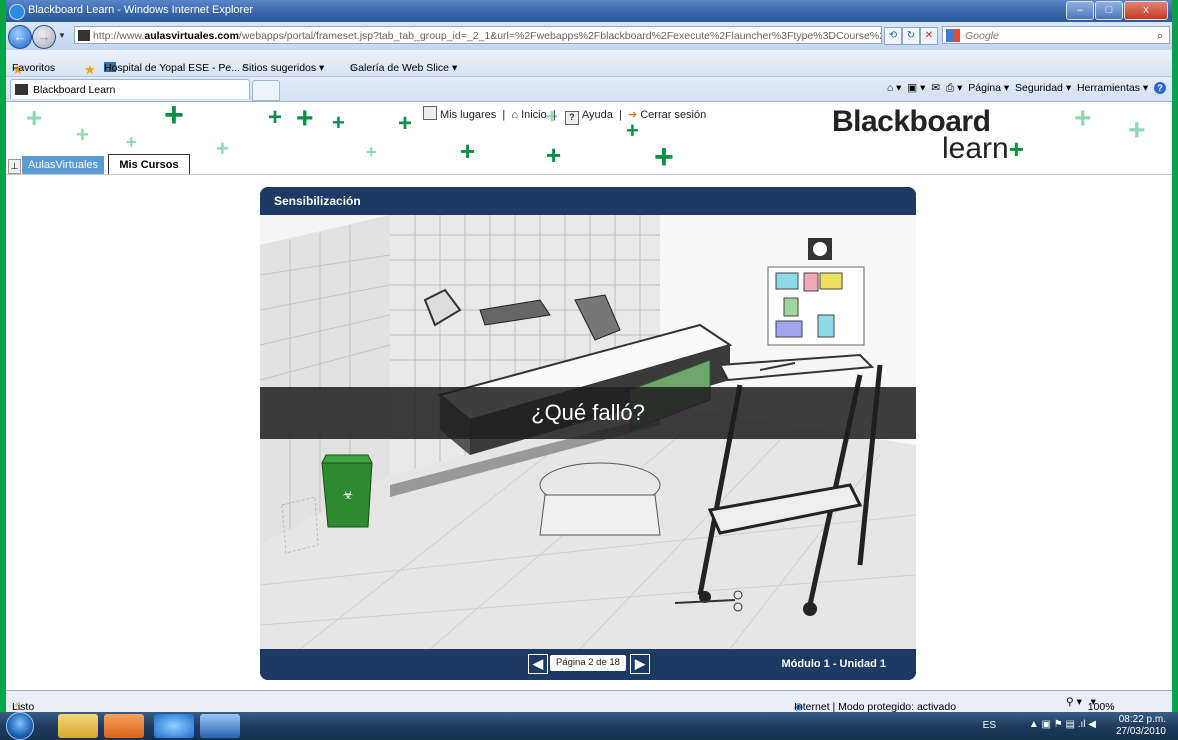 The height and width of the screenshot is (740, 1178). What do you see at coordinates (17, 12) in the screenshot?
I see `ie-logo-icon` at bounding box center [17, 12].